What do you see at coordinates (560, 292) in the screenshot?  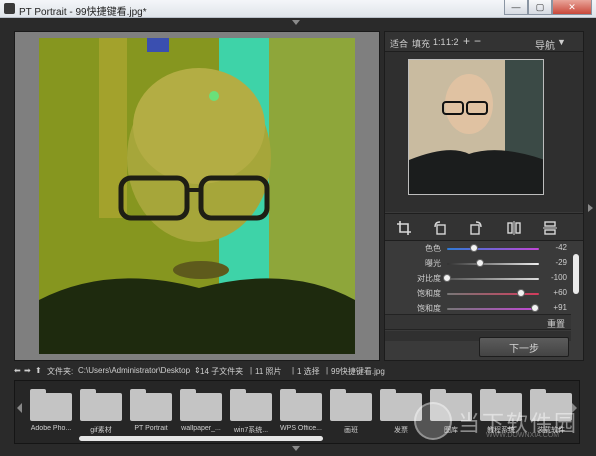 I see `slider-value: +60` at bounding box center [560, 292].